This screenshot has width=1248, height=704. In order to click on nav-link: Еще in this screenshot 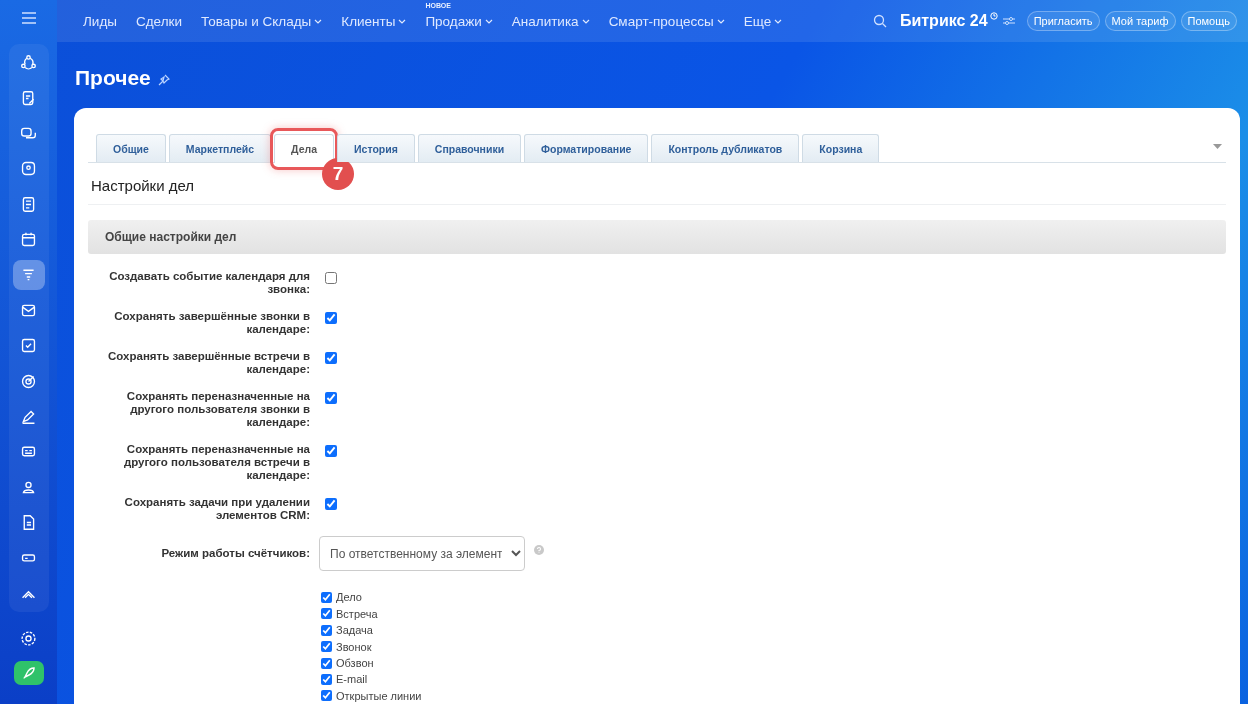, I will do `click(763, 21)`.